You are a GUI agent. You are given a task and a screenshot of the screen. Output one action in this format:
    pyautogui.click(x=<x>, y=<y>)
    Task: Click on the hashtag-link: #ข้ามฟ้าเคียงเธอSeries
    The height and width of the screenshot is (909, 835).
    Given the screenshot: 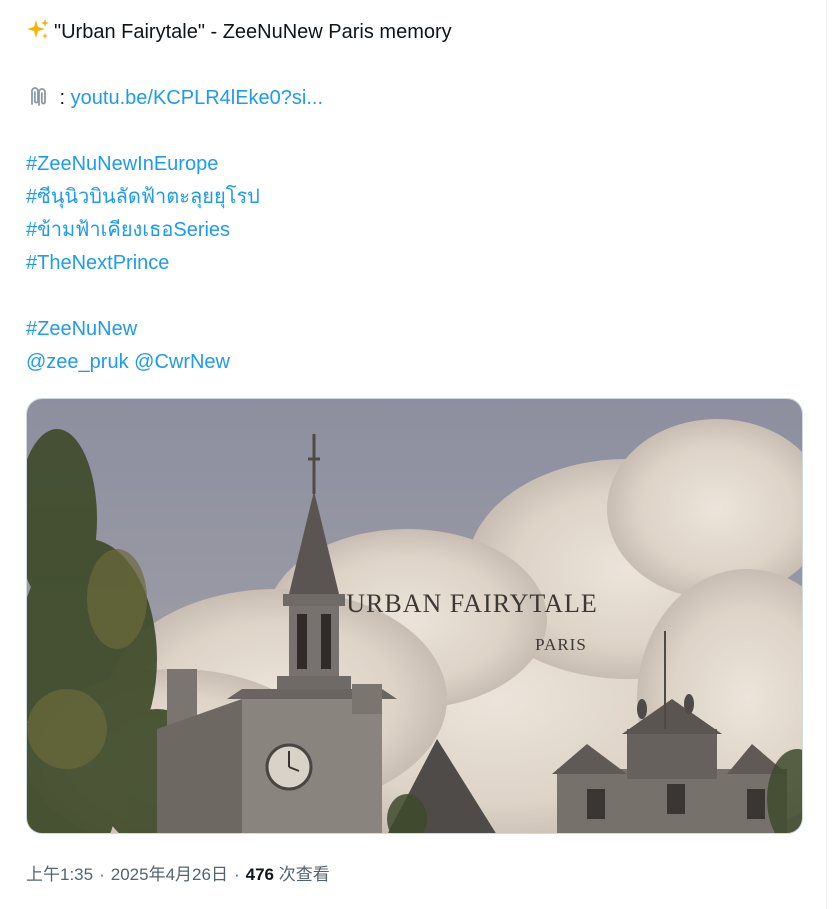 What is the action you would take?
    pyautogui.click(x=128, y=230)
    